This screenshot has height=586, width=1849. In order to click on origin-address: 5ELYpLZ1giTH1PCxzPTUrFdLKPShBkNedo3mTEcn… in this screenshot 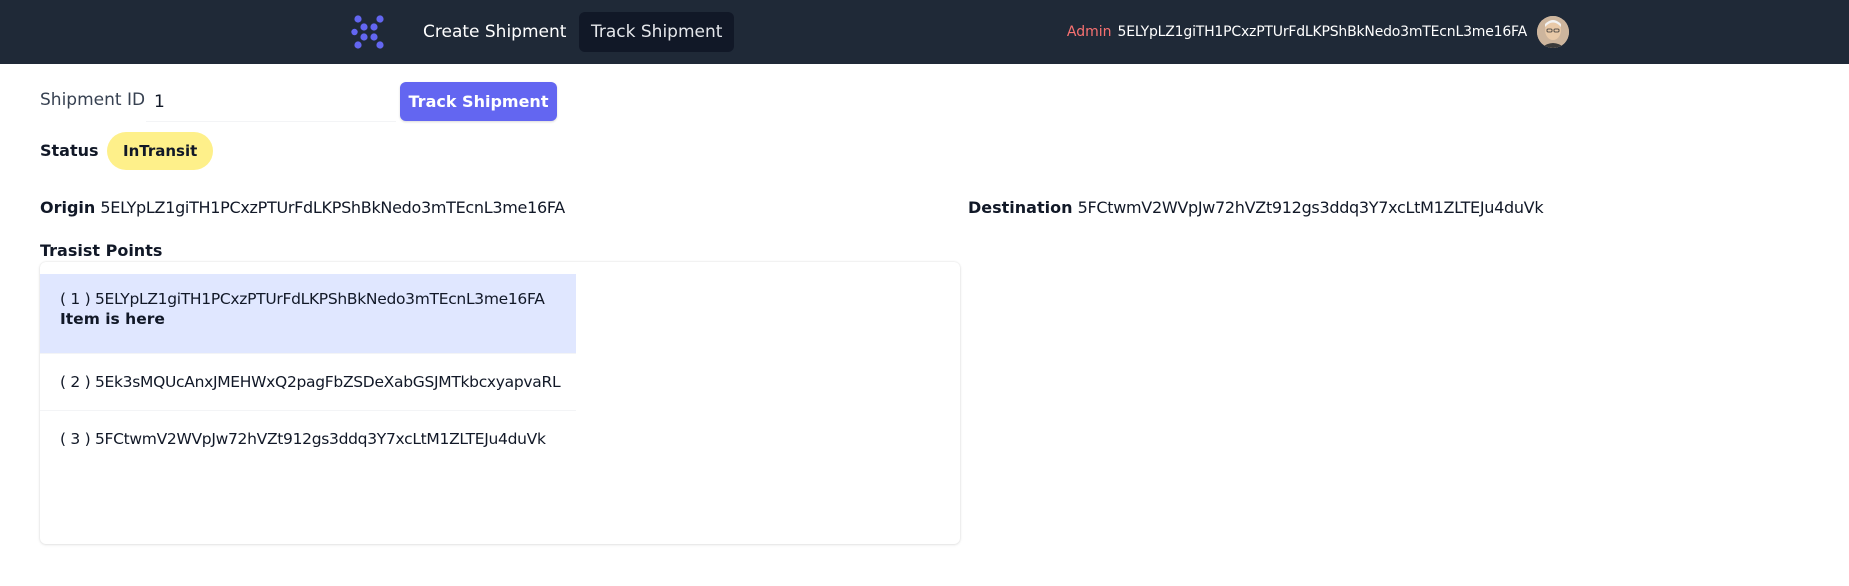, I will do `click(332, 207)`.